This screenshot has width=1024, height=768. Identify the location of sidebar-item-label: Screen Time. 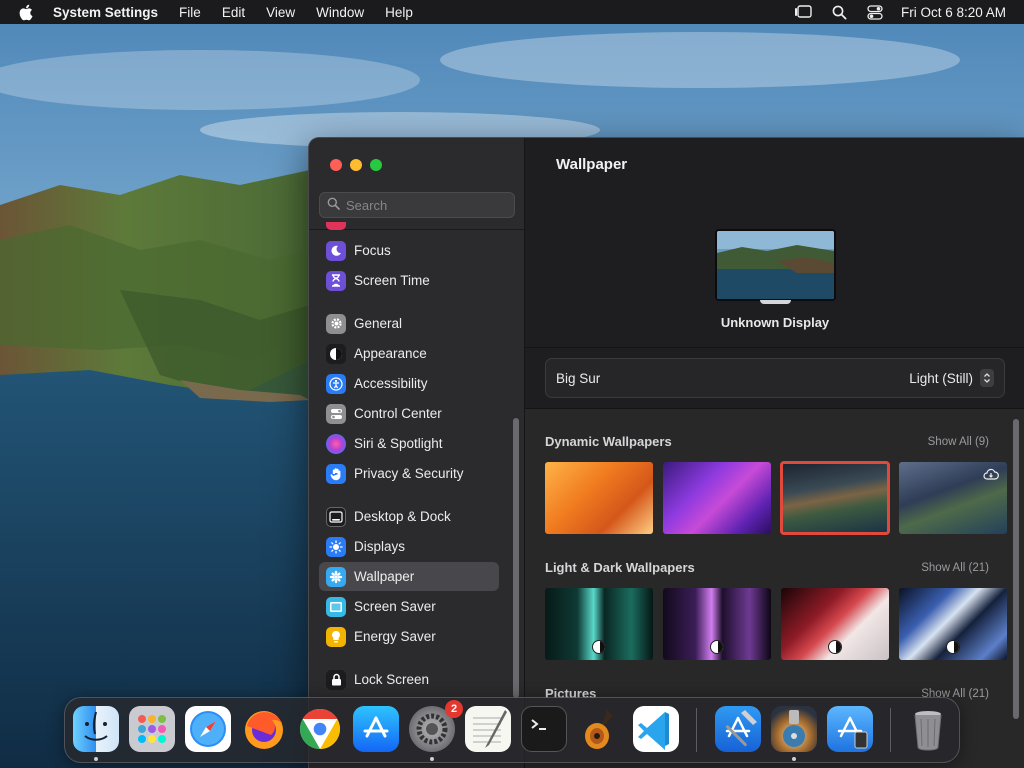
(392, 280).